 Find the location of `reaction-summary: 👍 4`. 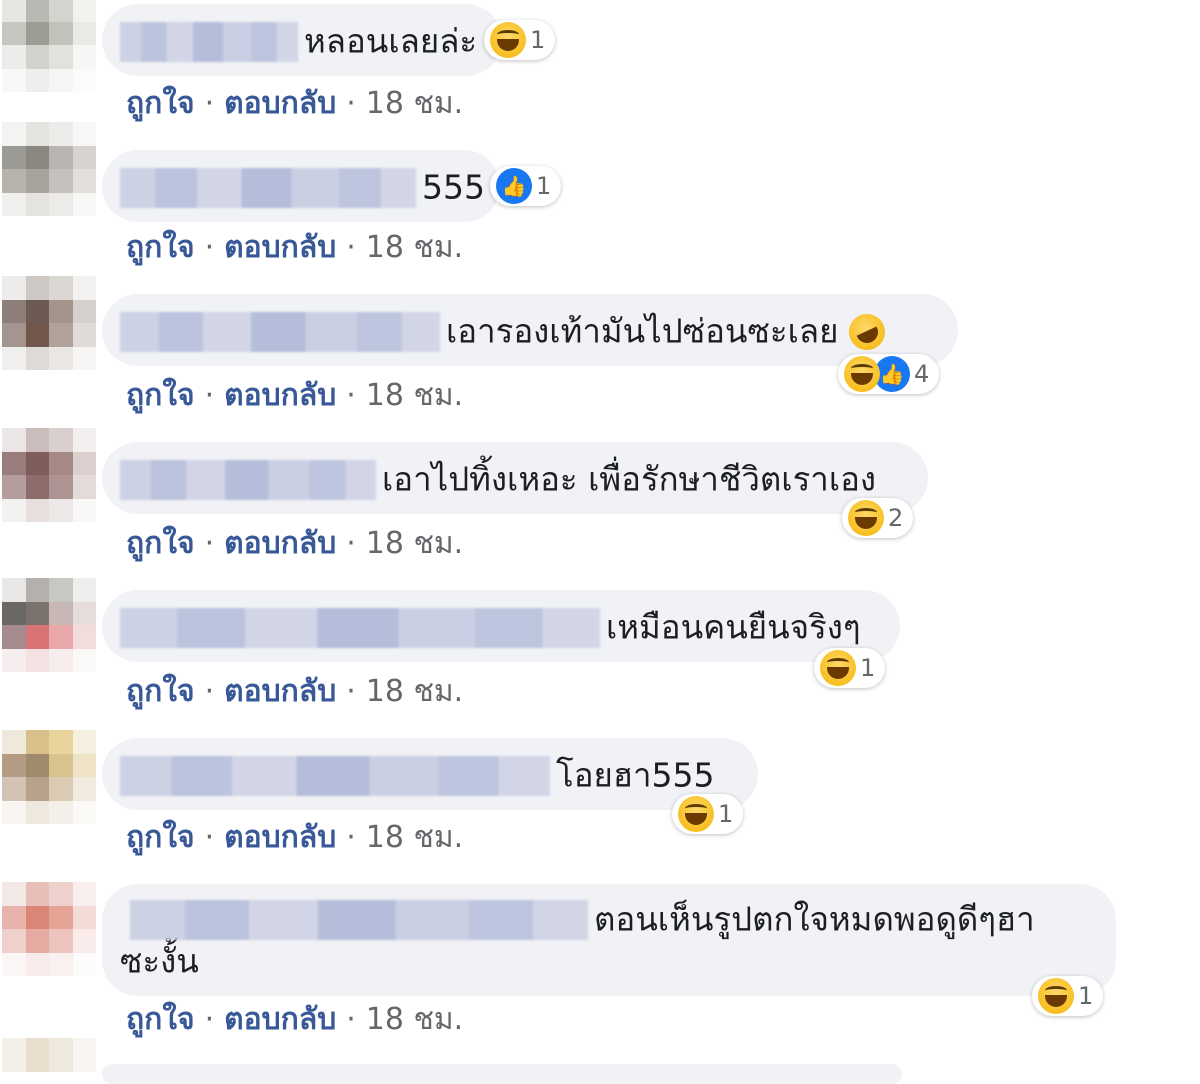

reaction-summary: 👍 4 is located at coordinates (889, 374).